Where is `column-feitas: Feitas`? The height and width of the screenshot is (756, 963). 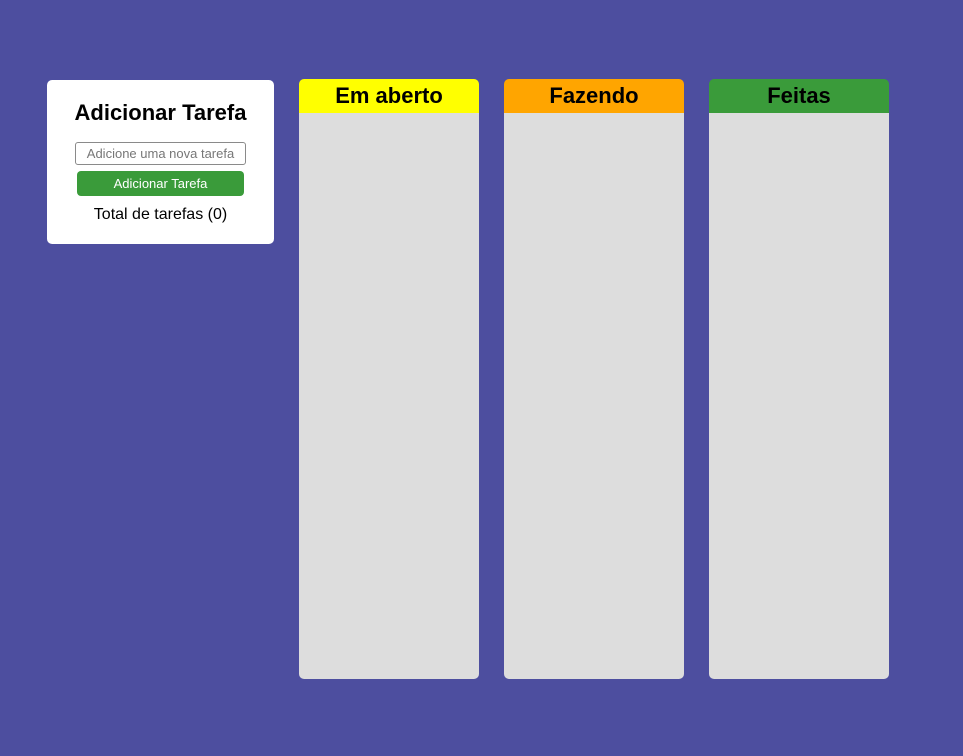
column-feitas: Feitas is located at coordinates (799, 379).